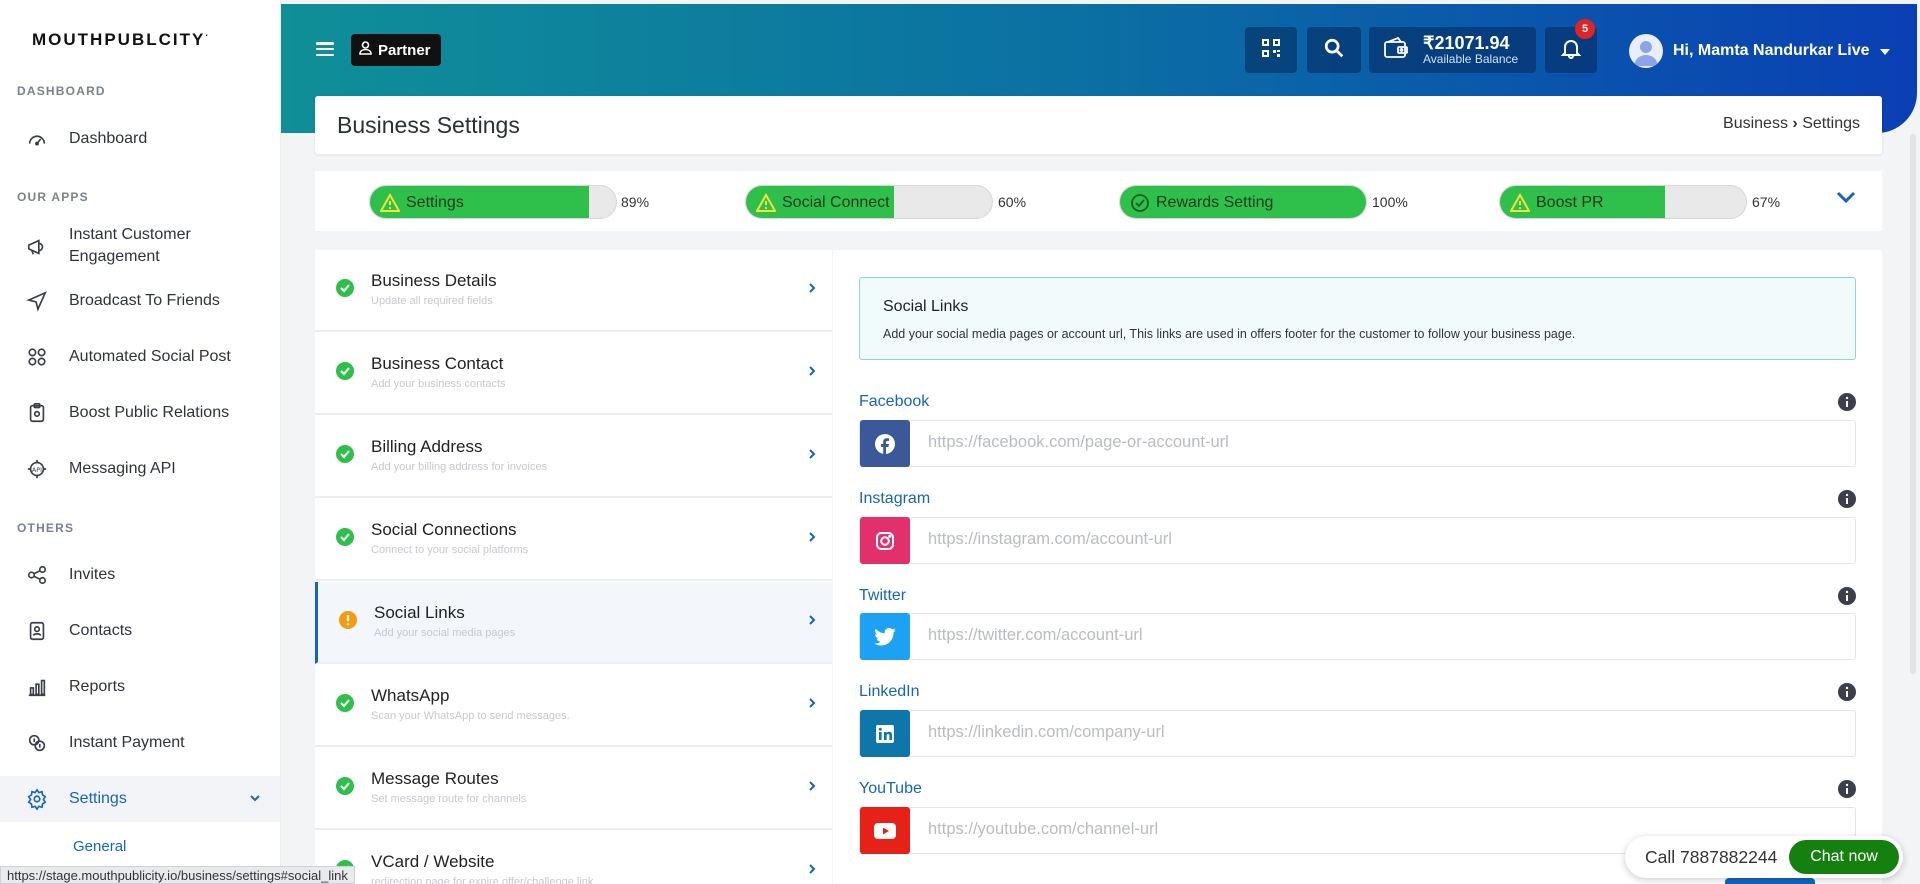  What do you see at coordinates (438, 384) in the screenshot?
I see `menu-item-subtitle: Add your business contacts` at bounding box center [438, 384].